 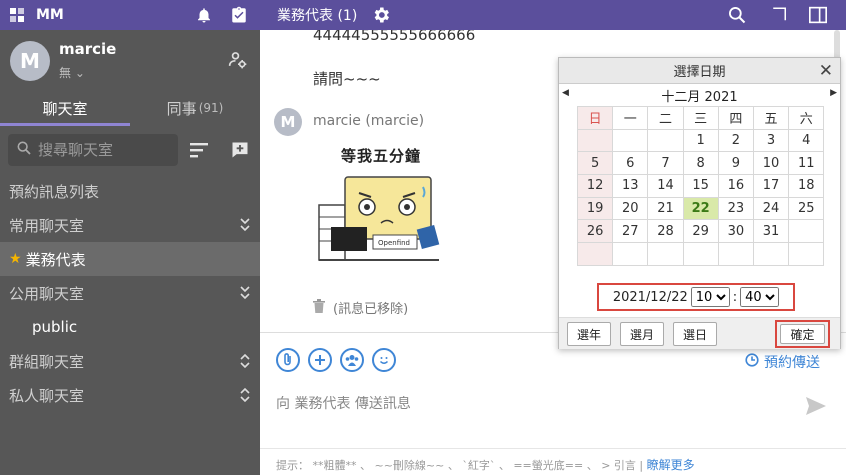 I want to click on group-icon, so click(x=352, y=360).